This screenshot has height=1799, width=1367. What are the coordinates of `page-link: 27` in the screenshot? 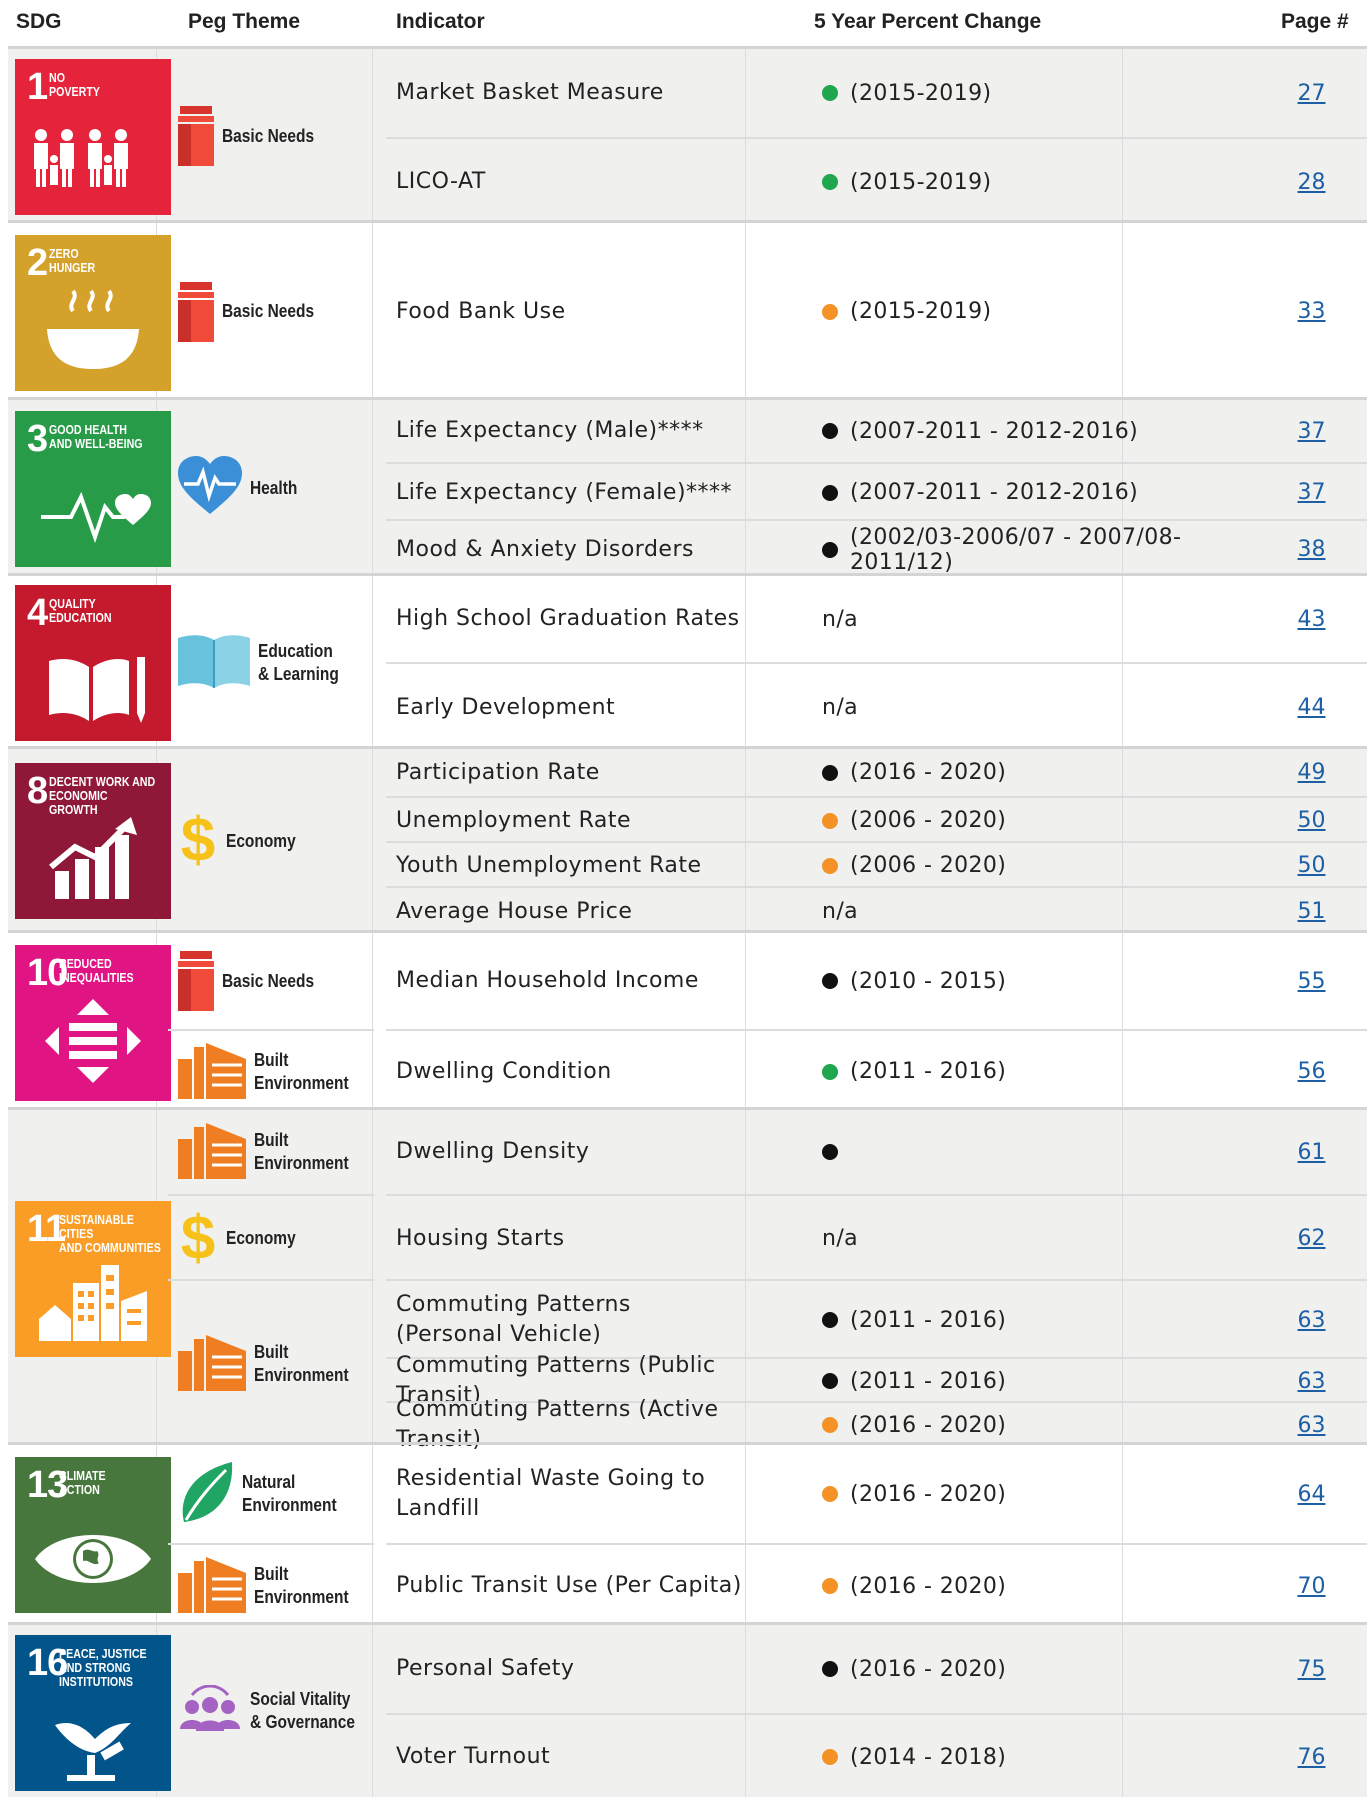 It's located at (1312, 93).